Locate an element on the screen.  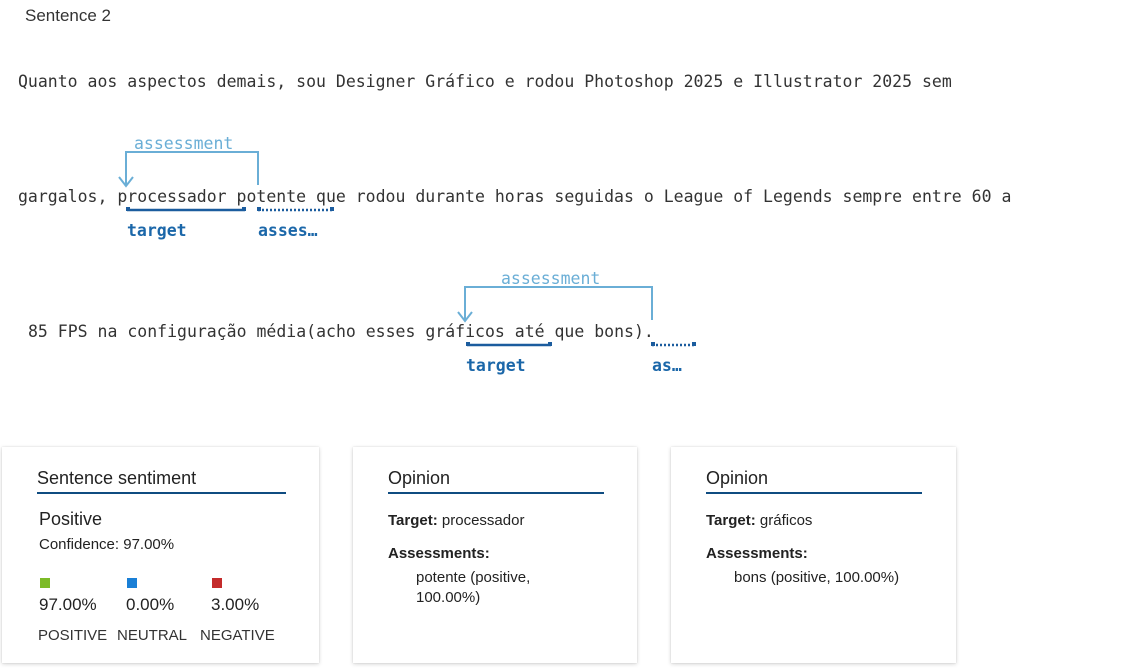
relation-label-1: assessment is located at coordinates (184, 143).